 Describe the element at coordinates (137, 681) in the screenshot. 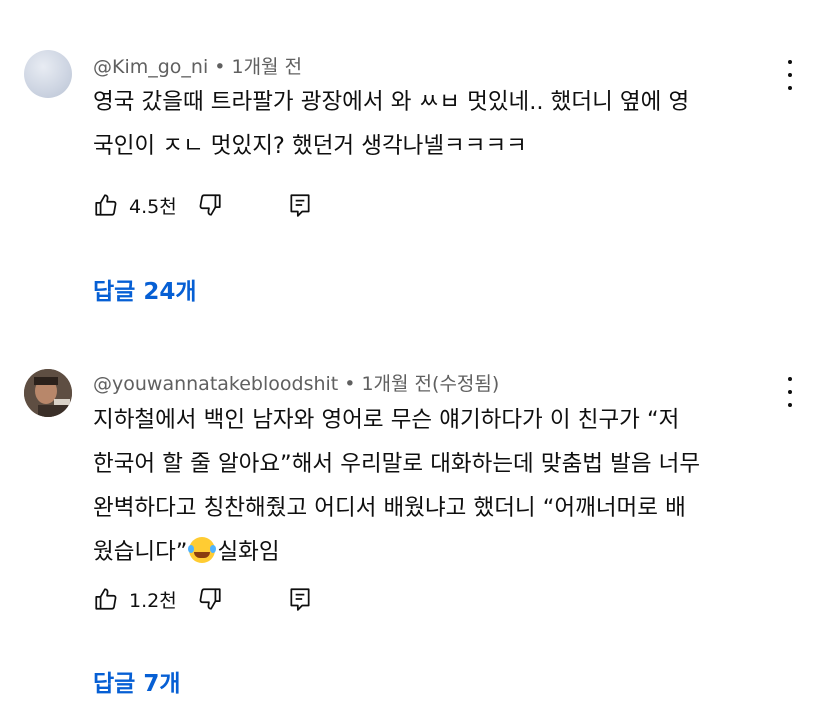

I see `view-replies-button: 답글 7개` at that location.